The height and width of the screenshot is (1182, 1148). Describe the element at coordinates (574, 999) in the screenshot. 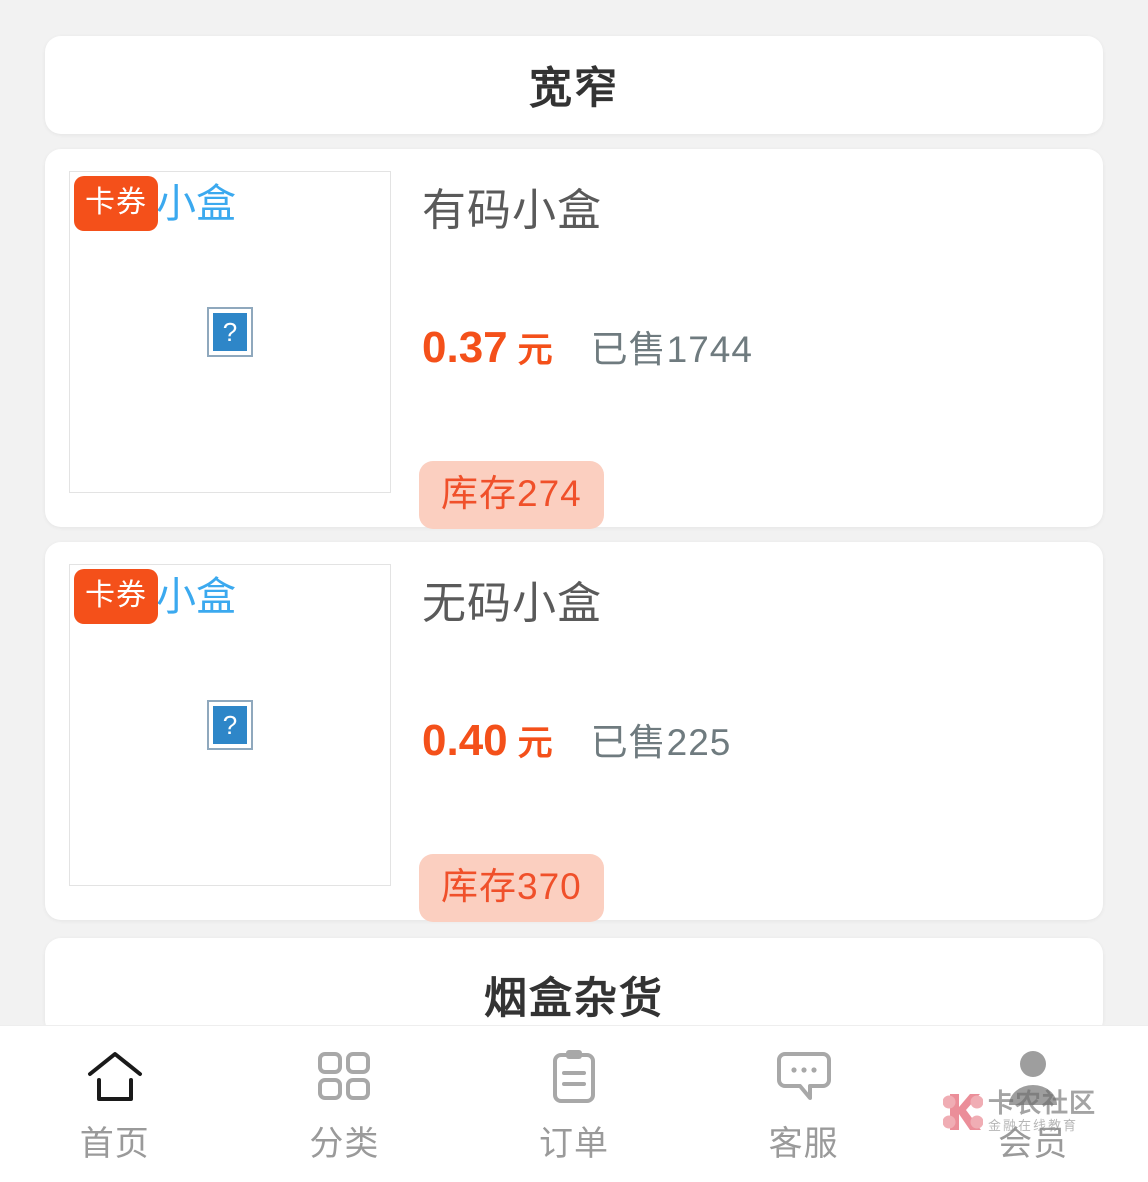

I see `section-title: 烟盒杂货` at that location.